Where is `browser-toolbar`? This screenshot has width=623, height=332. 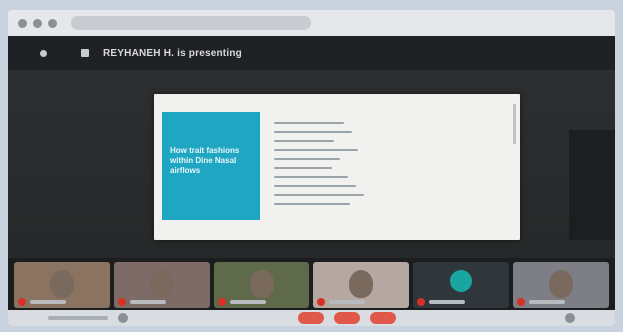
browser-toolbar is located at coordinates (311, 23).